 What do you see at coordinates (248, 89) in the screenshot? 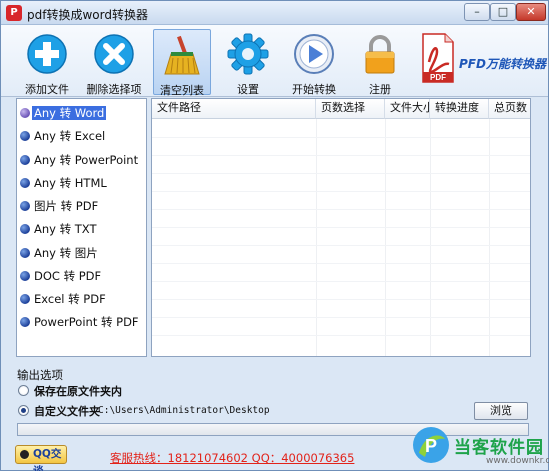
I see `settings-label: 设置` at bounding box center [248, 89].